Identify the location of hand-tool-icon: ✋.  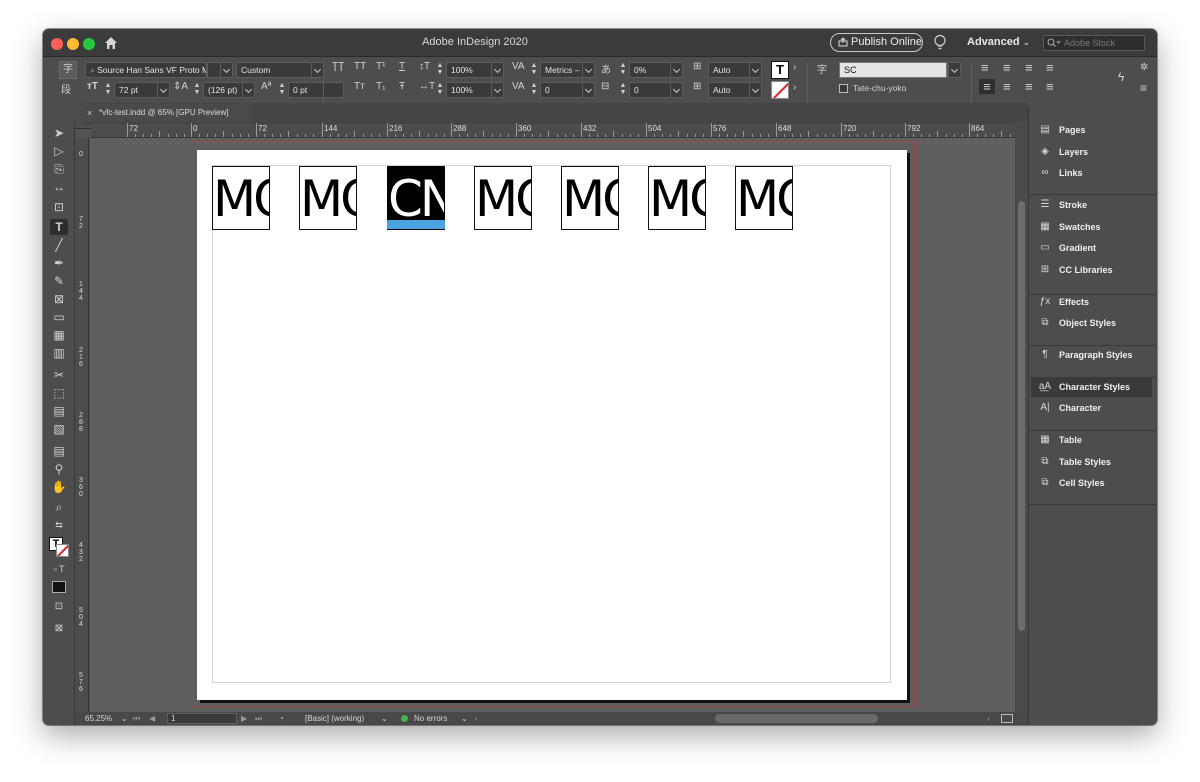
(59, 487).